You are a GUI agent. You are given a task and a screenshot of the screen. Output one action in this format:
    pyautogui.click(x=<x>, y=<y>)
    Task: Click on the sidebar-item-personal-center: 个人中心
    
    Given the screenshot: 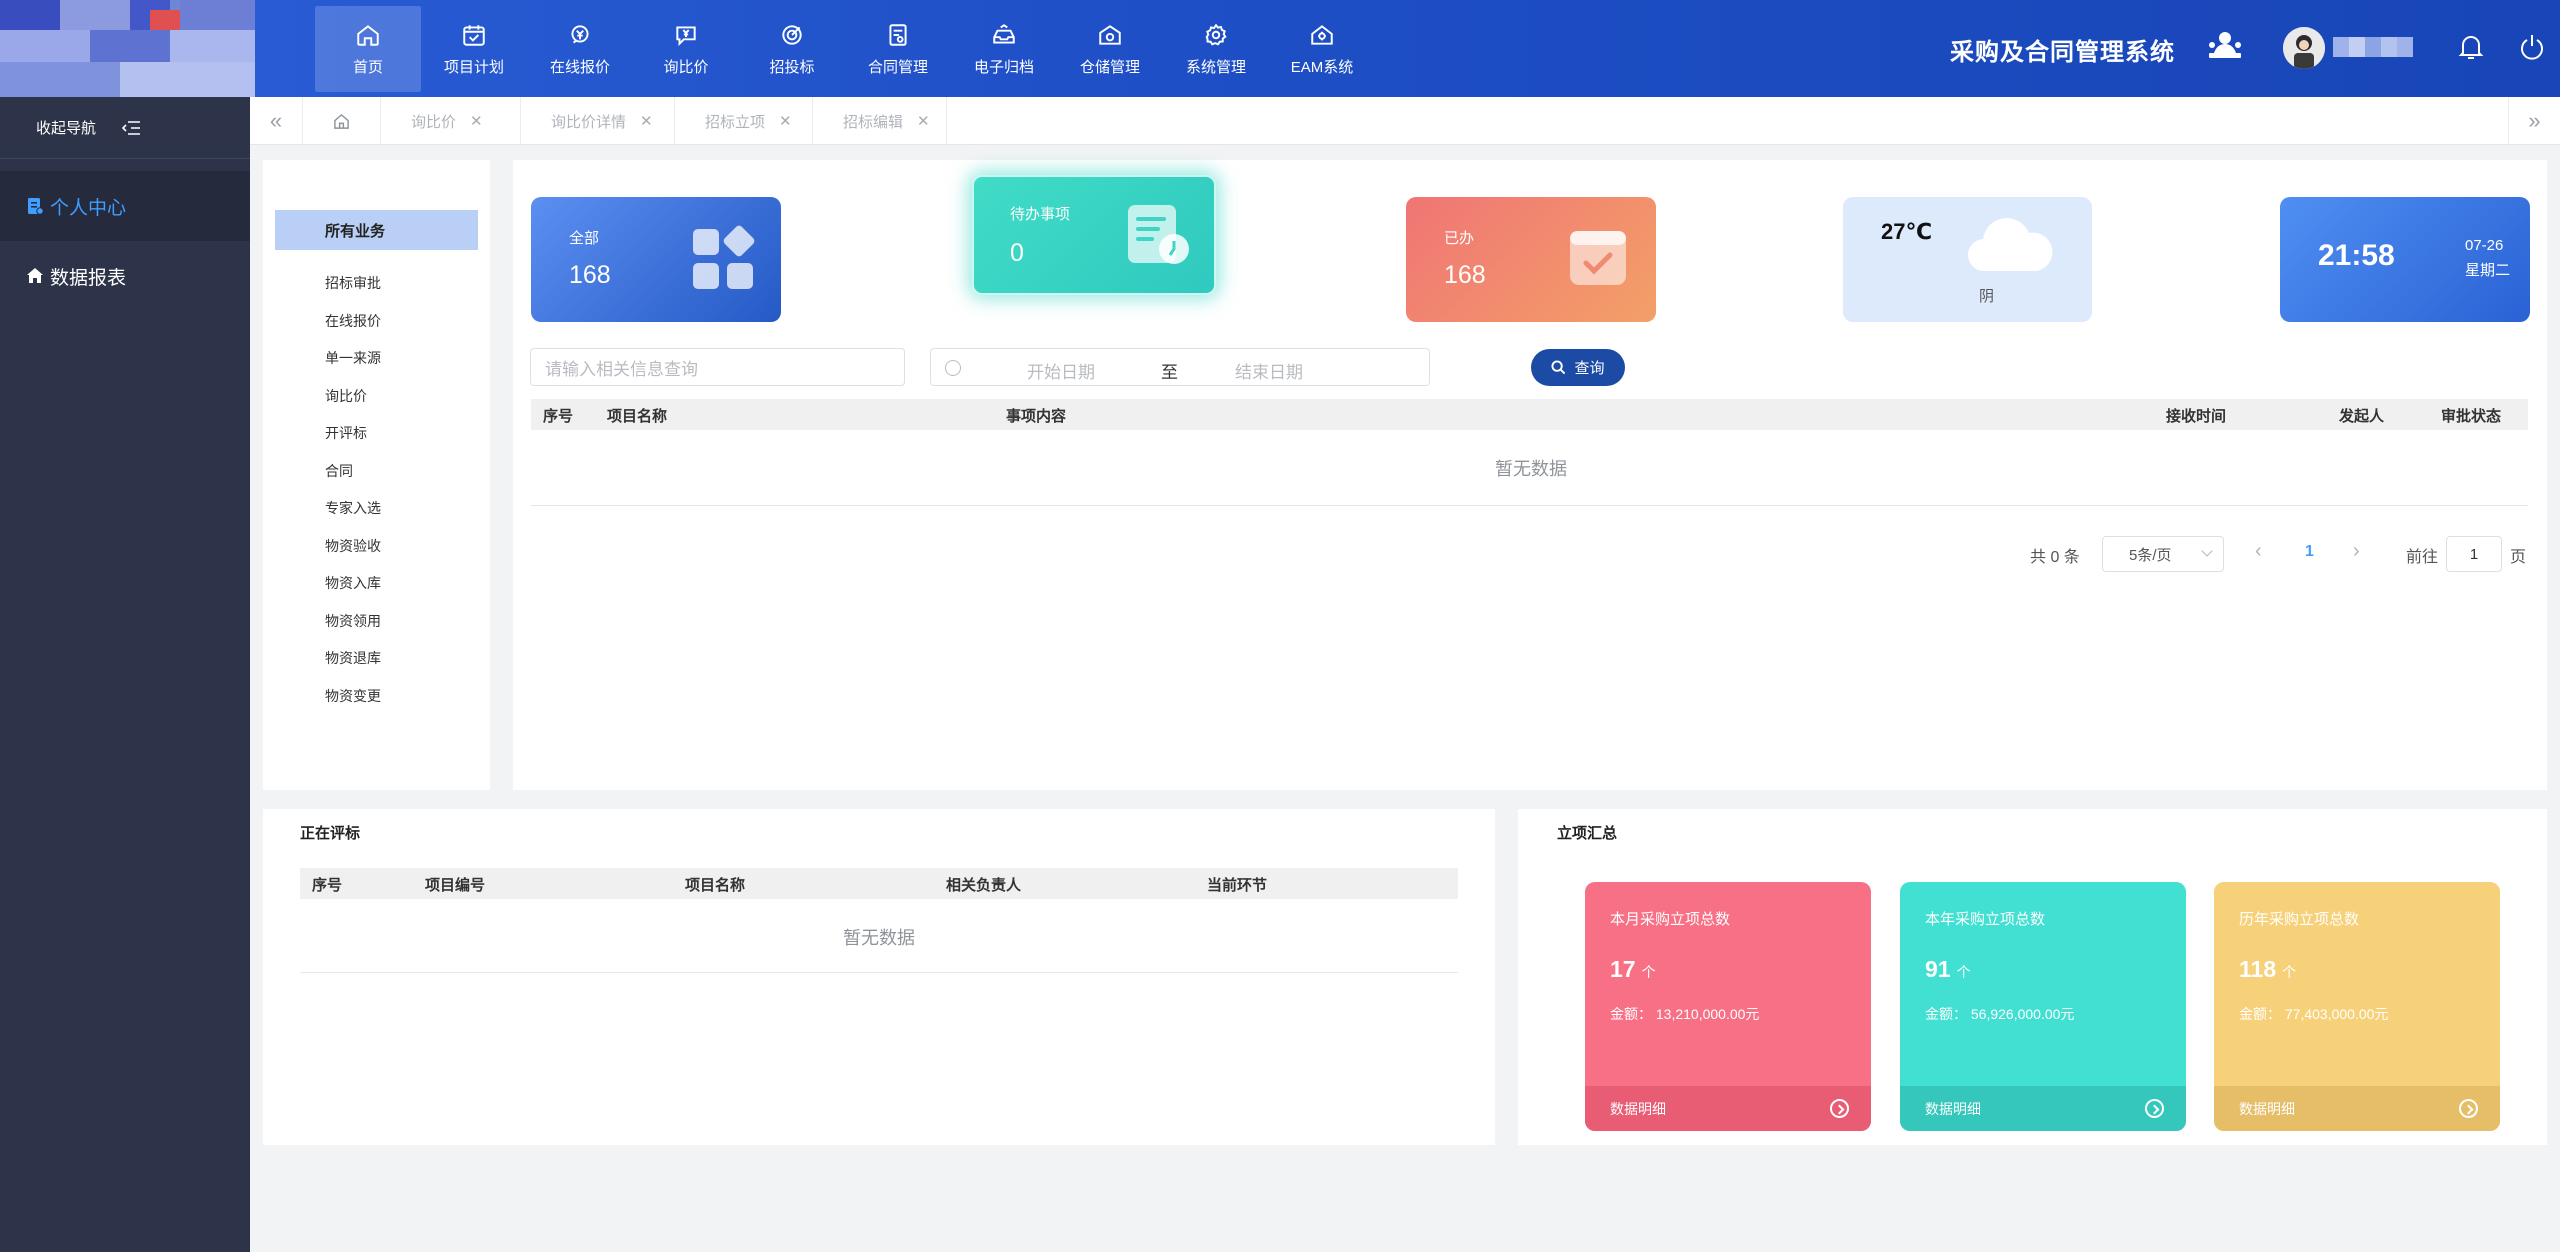 What is the action you would take?
    pyautogui.click(x=125, y=206)
    